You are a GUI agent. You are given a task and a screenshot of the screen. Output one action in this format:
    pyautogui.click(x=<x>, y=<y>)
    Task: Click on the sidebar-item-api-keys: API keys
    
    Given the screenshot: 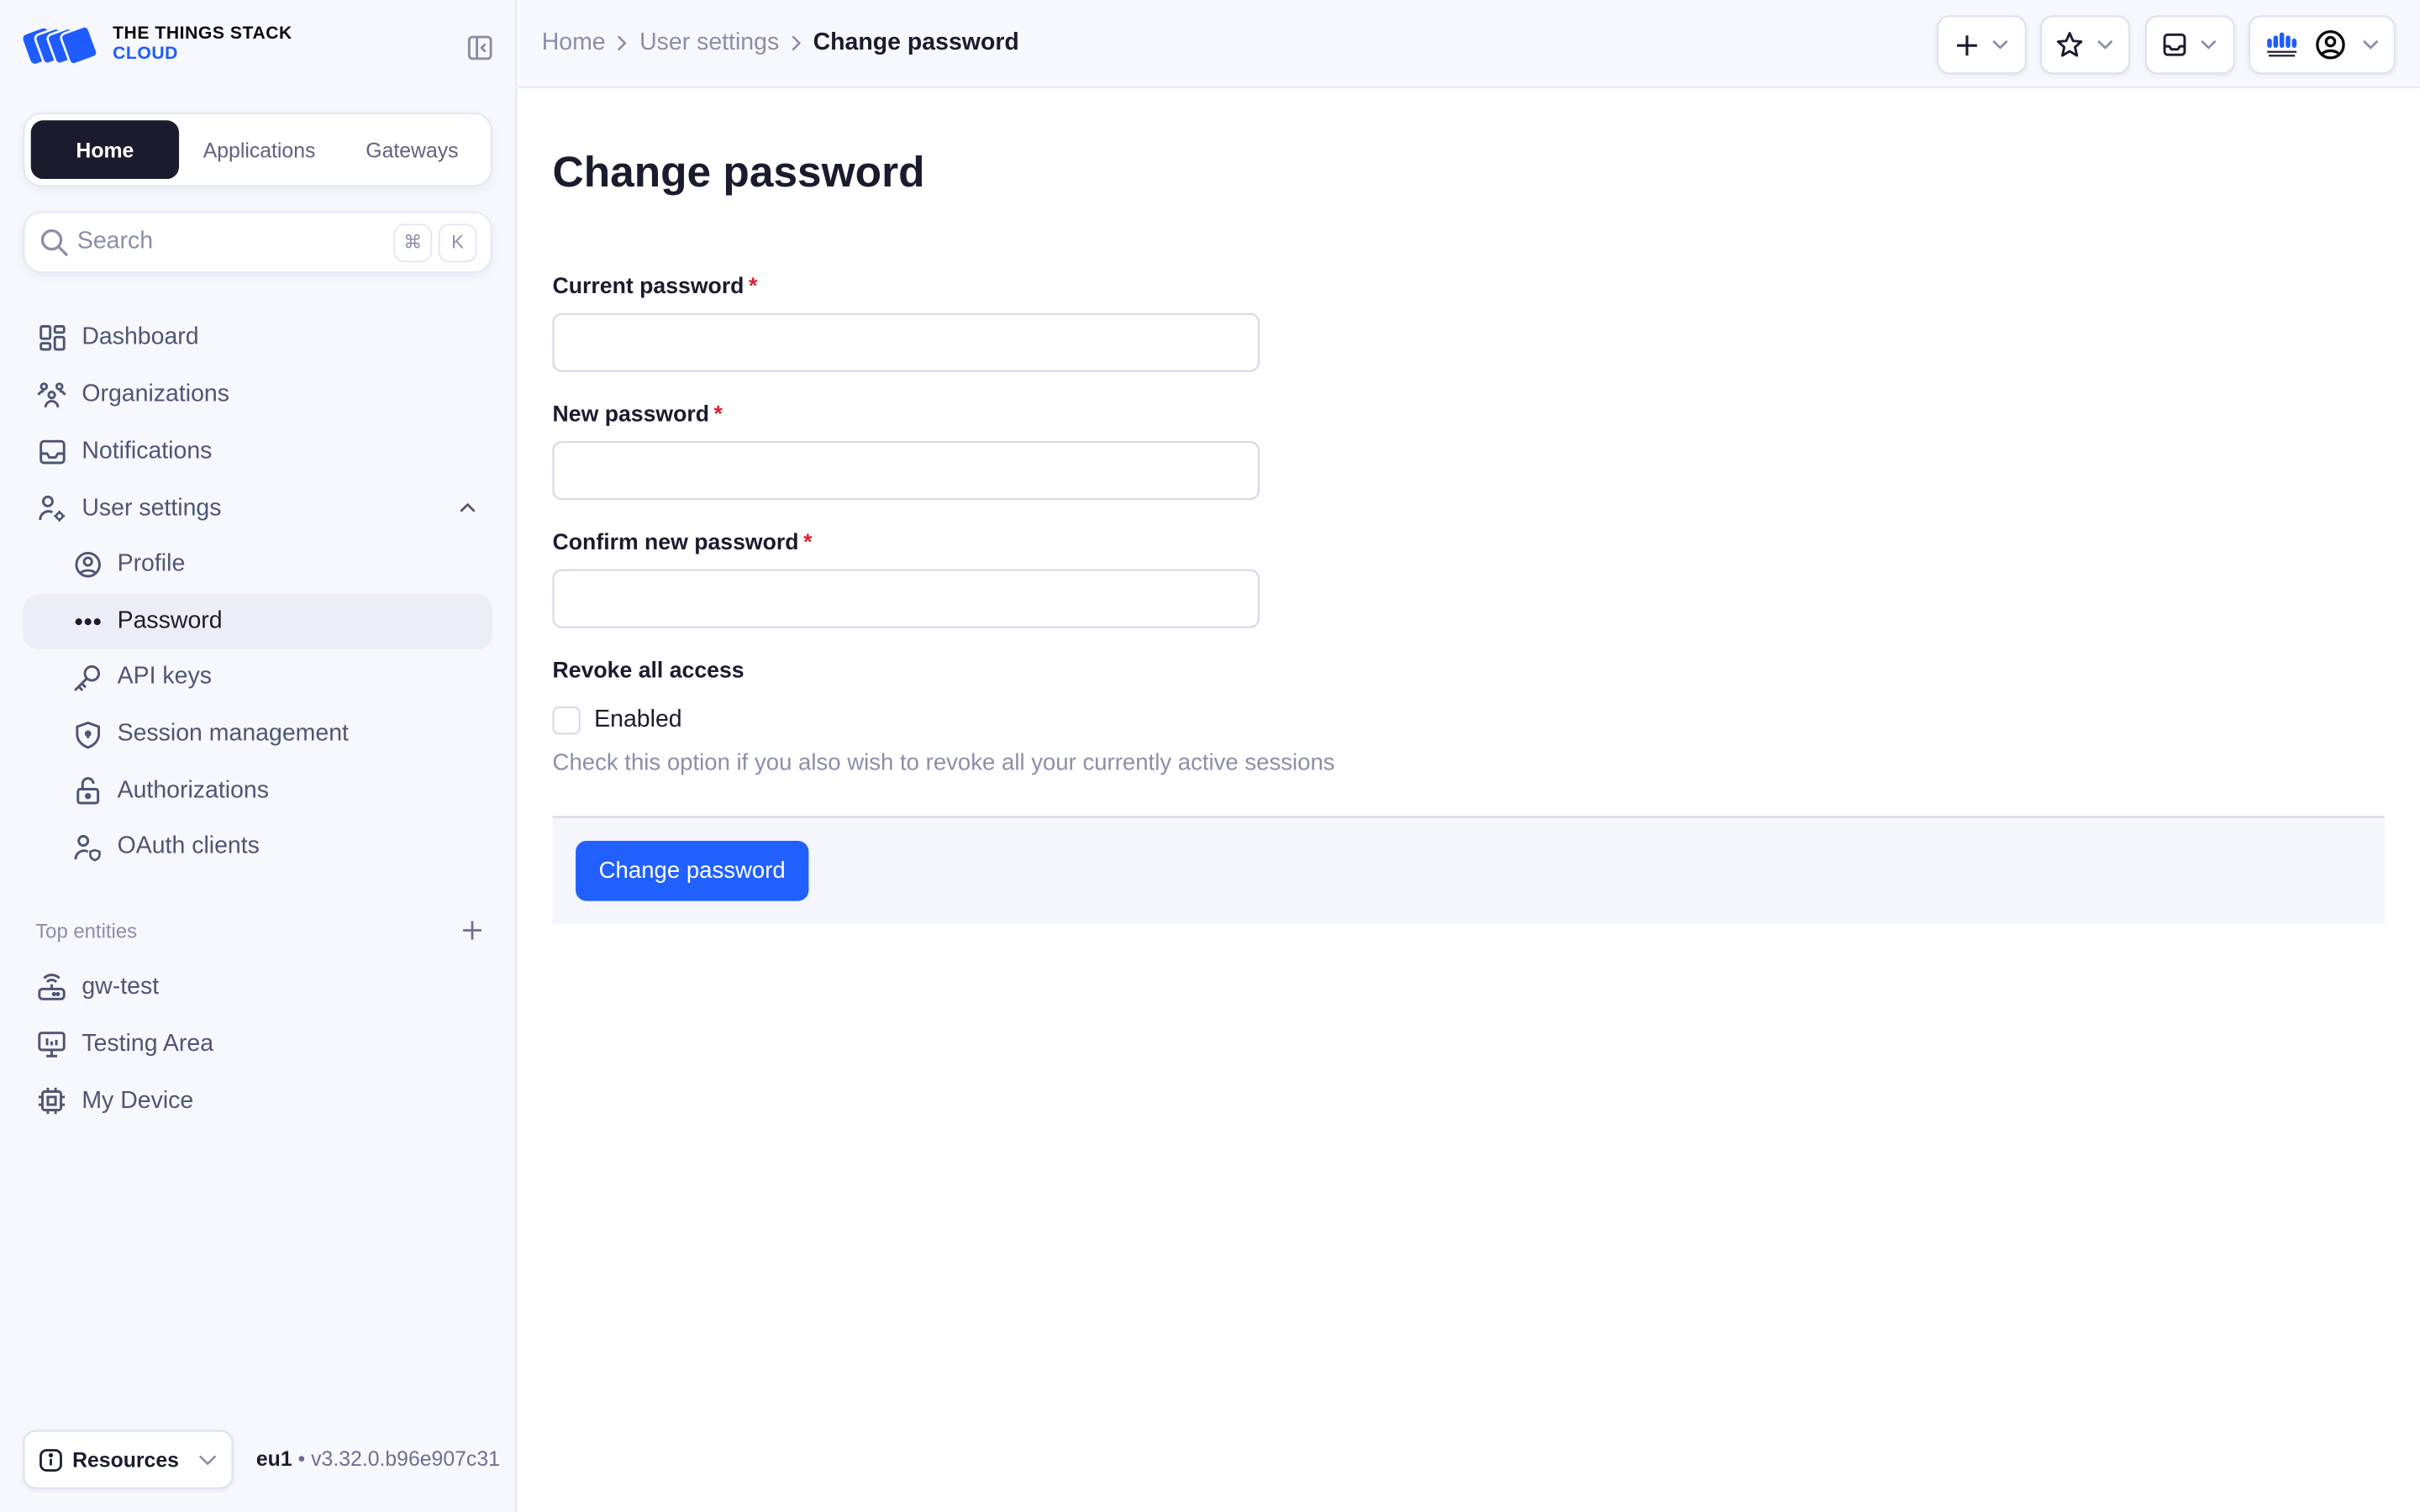 What is the action you would take?
    pyautogui.click(x=258, y=678)
    